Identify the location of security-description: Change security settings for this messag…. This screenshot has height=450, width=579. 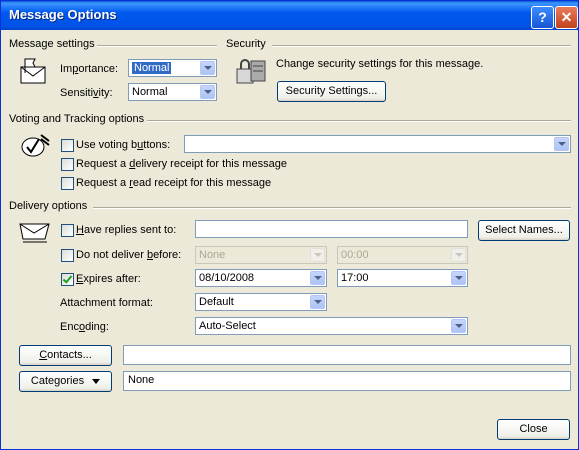
(380, 64).